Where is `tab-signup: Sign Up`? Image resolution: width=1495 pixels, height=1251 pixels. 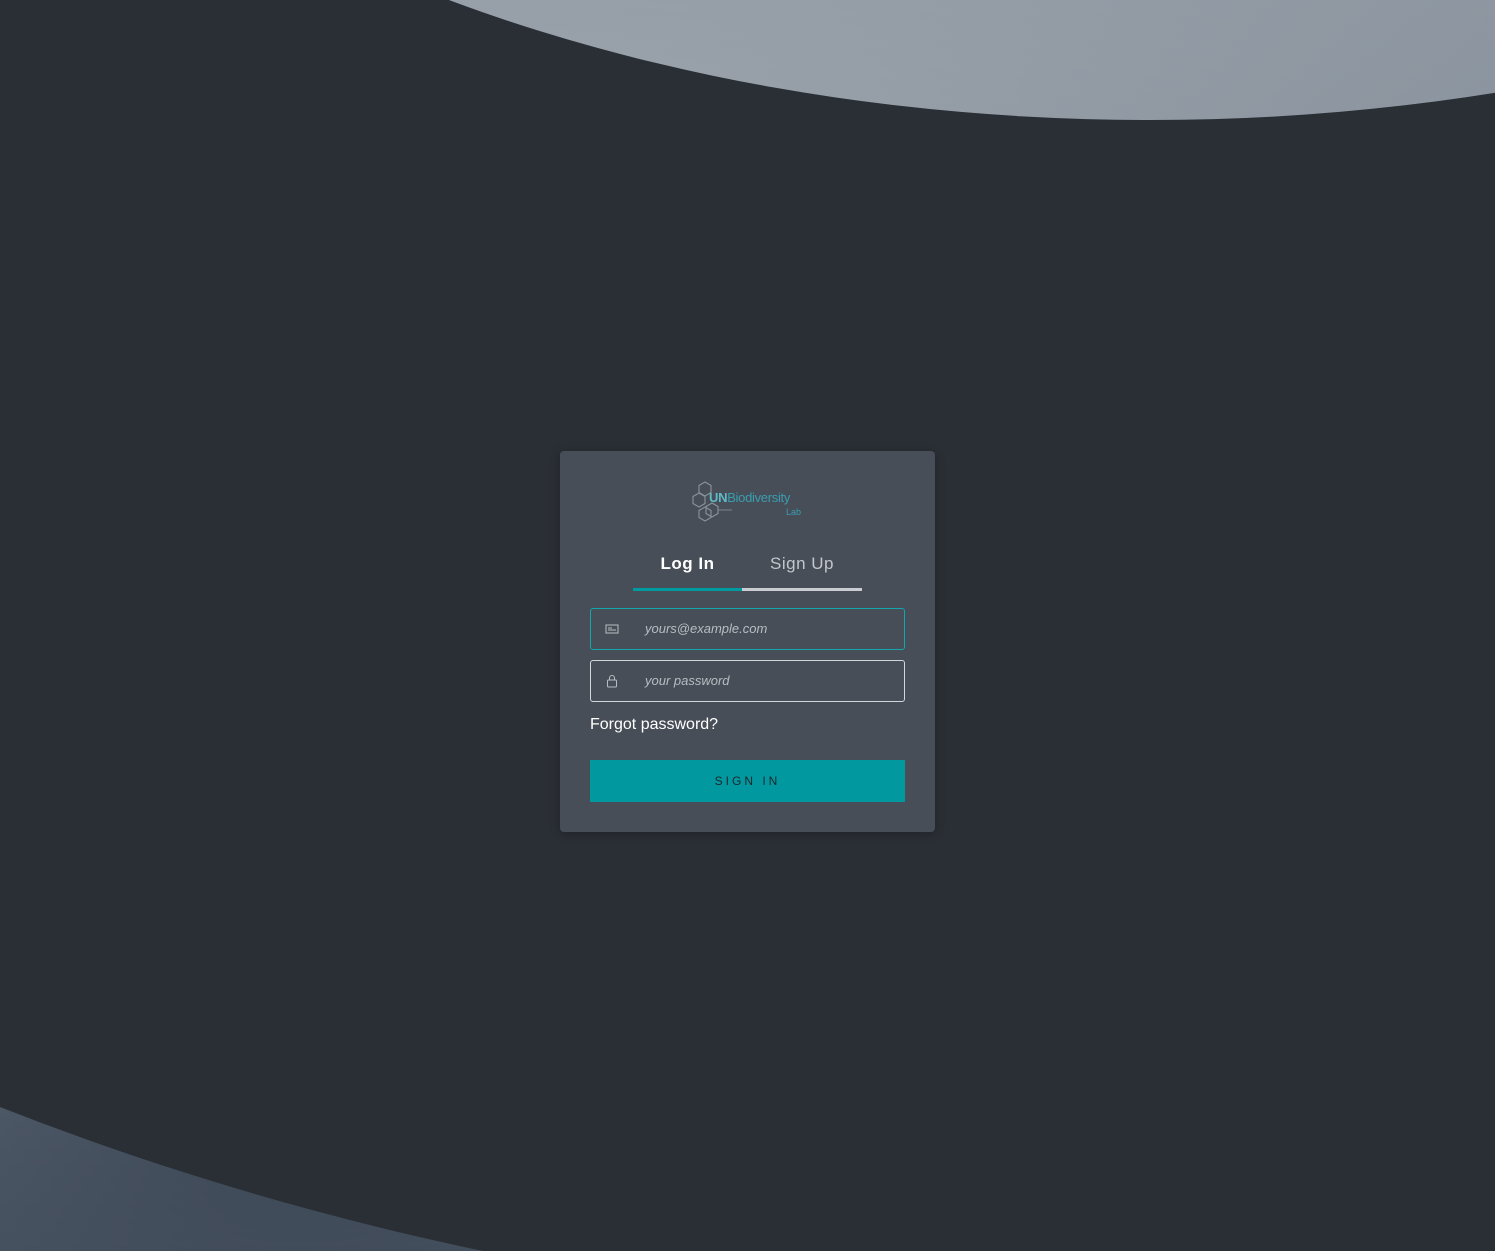
tab-signup: Sign Up is located at coordinates (802, 571).